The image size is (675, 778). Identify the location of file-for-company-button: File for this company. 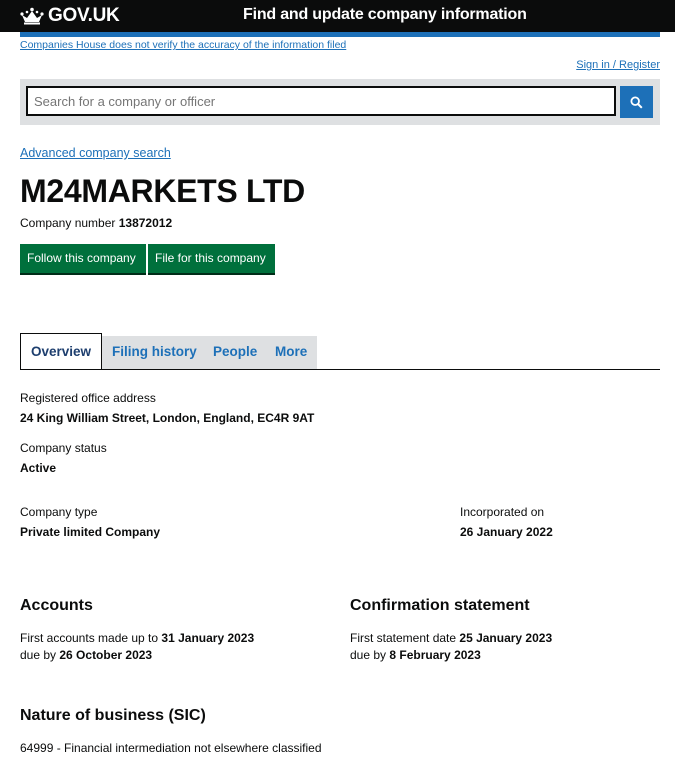
(211, 258).